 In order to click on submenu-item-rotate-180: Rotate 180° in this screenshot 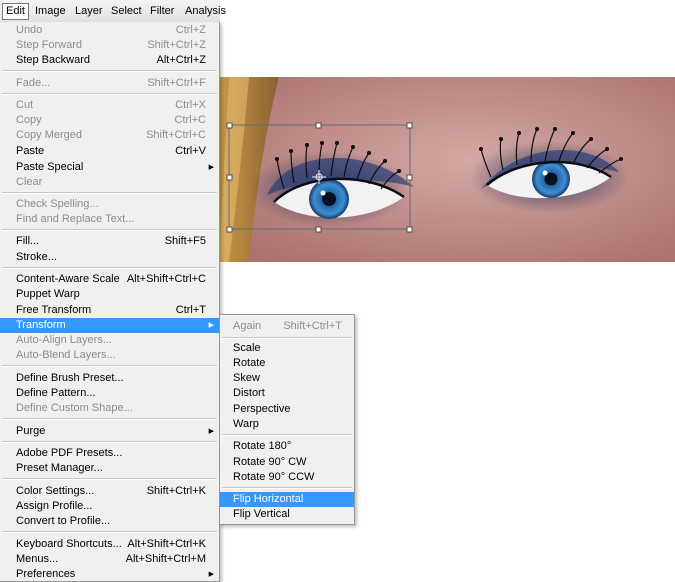, I will do `click(287, 446)`.